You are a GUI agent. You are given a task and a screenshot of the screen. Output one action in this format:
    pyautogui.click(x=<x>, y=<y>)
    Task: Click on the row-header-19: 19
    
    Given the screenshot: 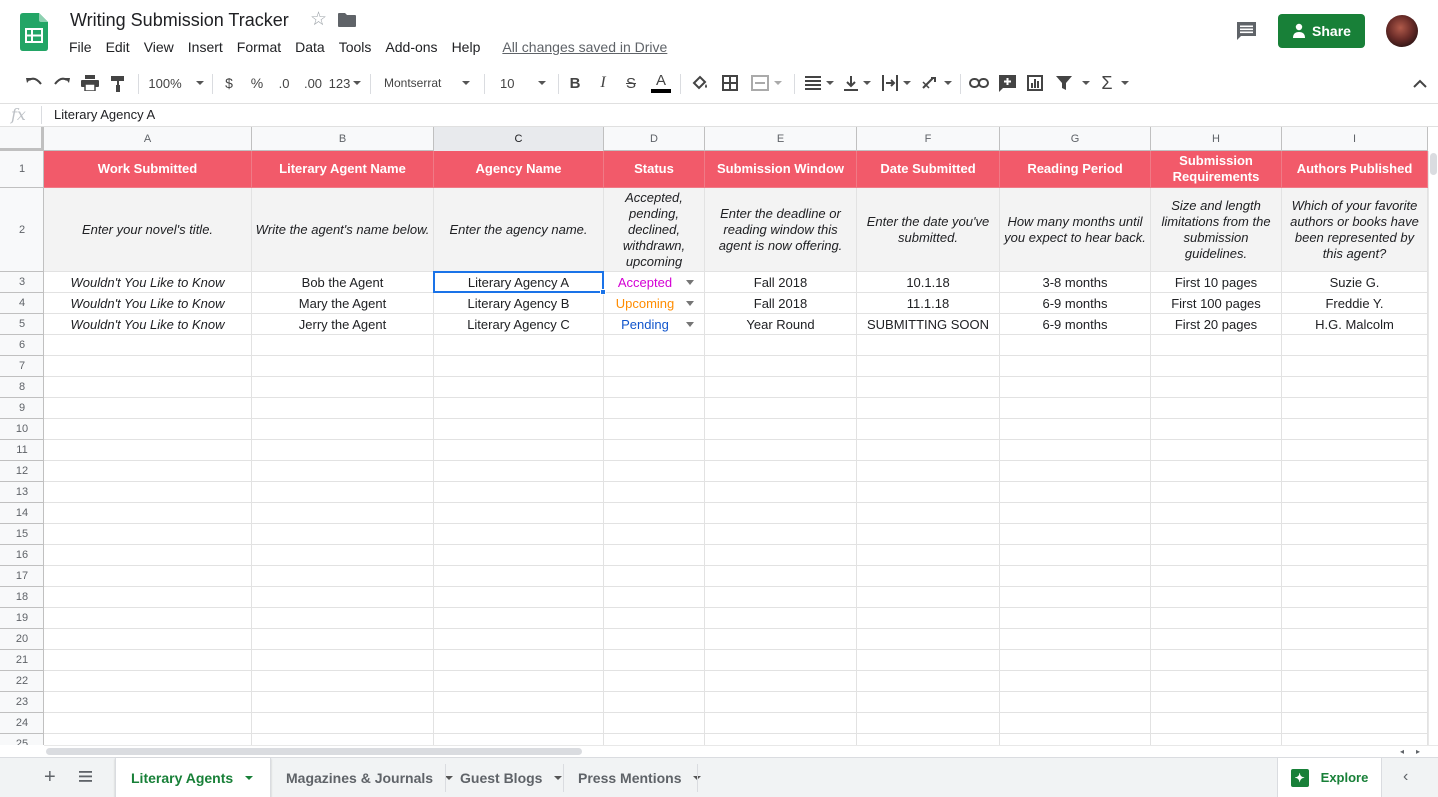 What is the action you would take?
    pyautogui.click(x=22, y=618)
    